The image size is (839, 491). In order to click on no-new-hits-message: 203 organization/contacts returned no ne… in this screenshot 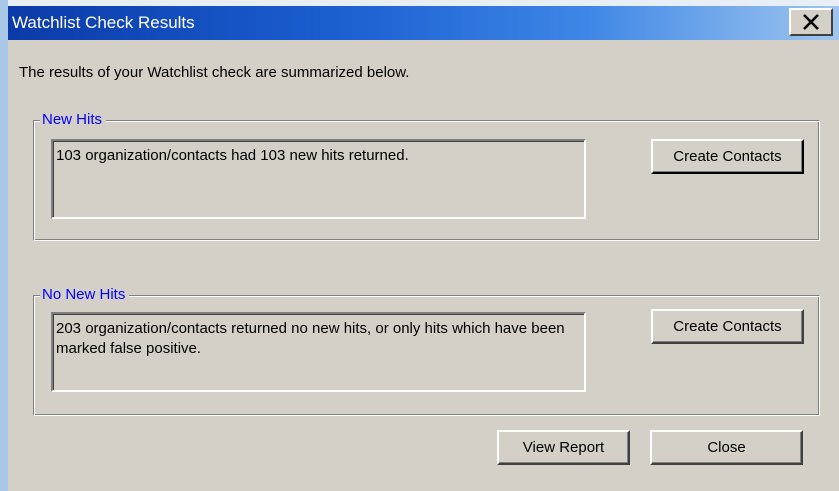, I will do `click(318, 352)`.